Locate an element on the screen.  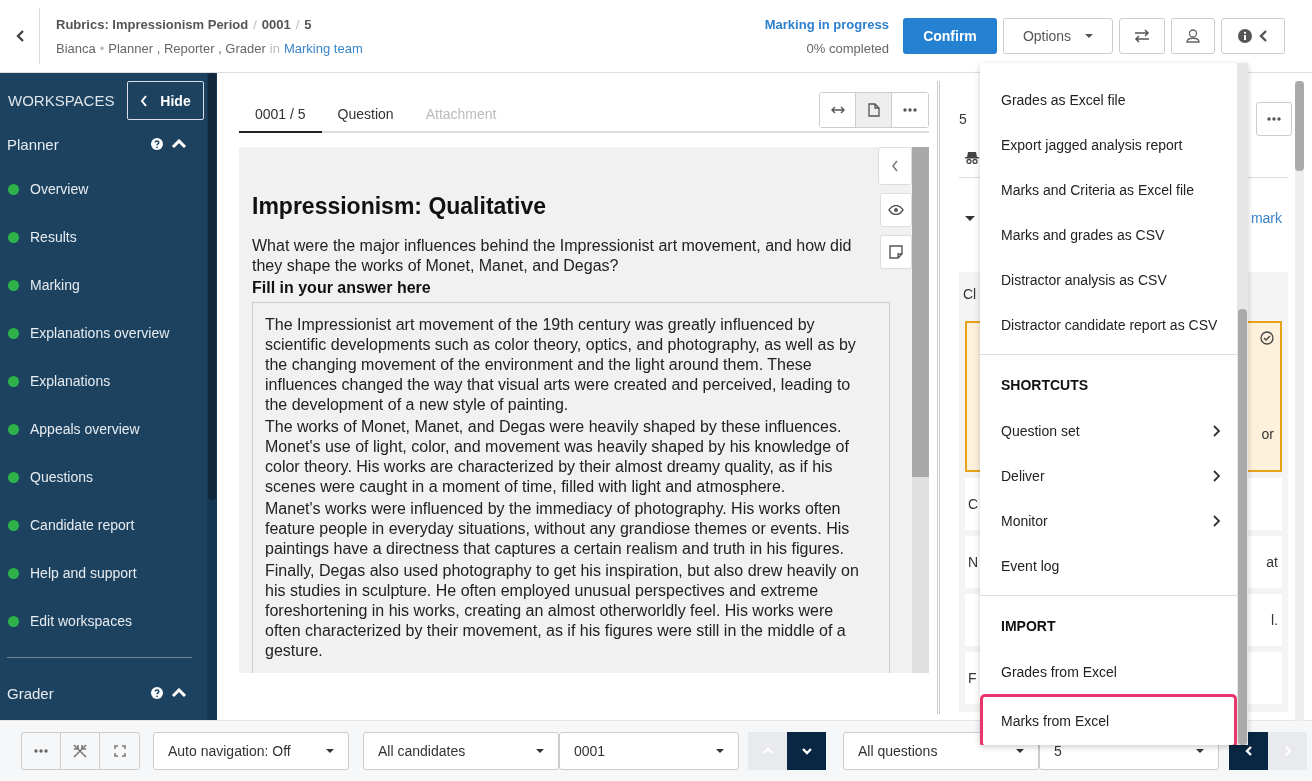
swap-arrows-icon is located at coordinates (1142, 36).